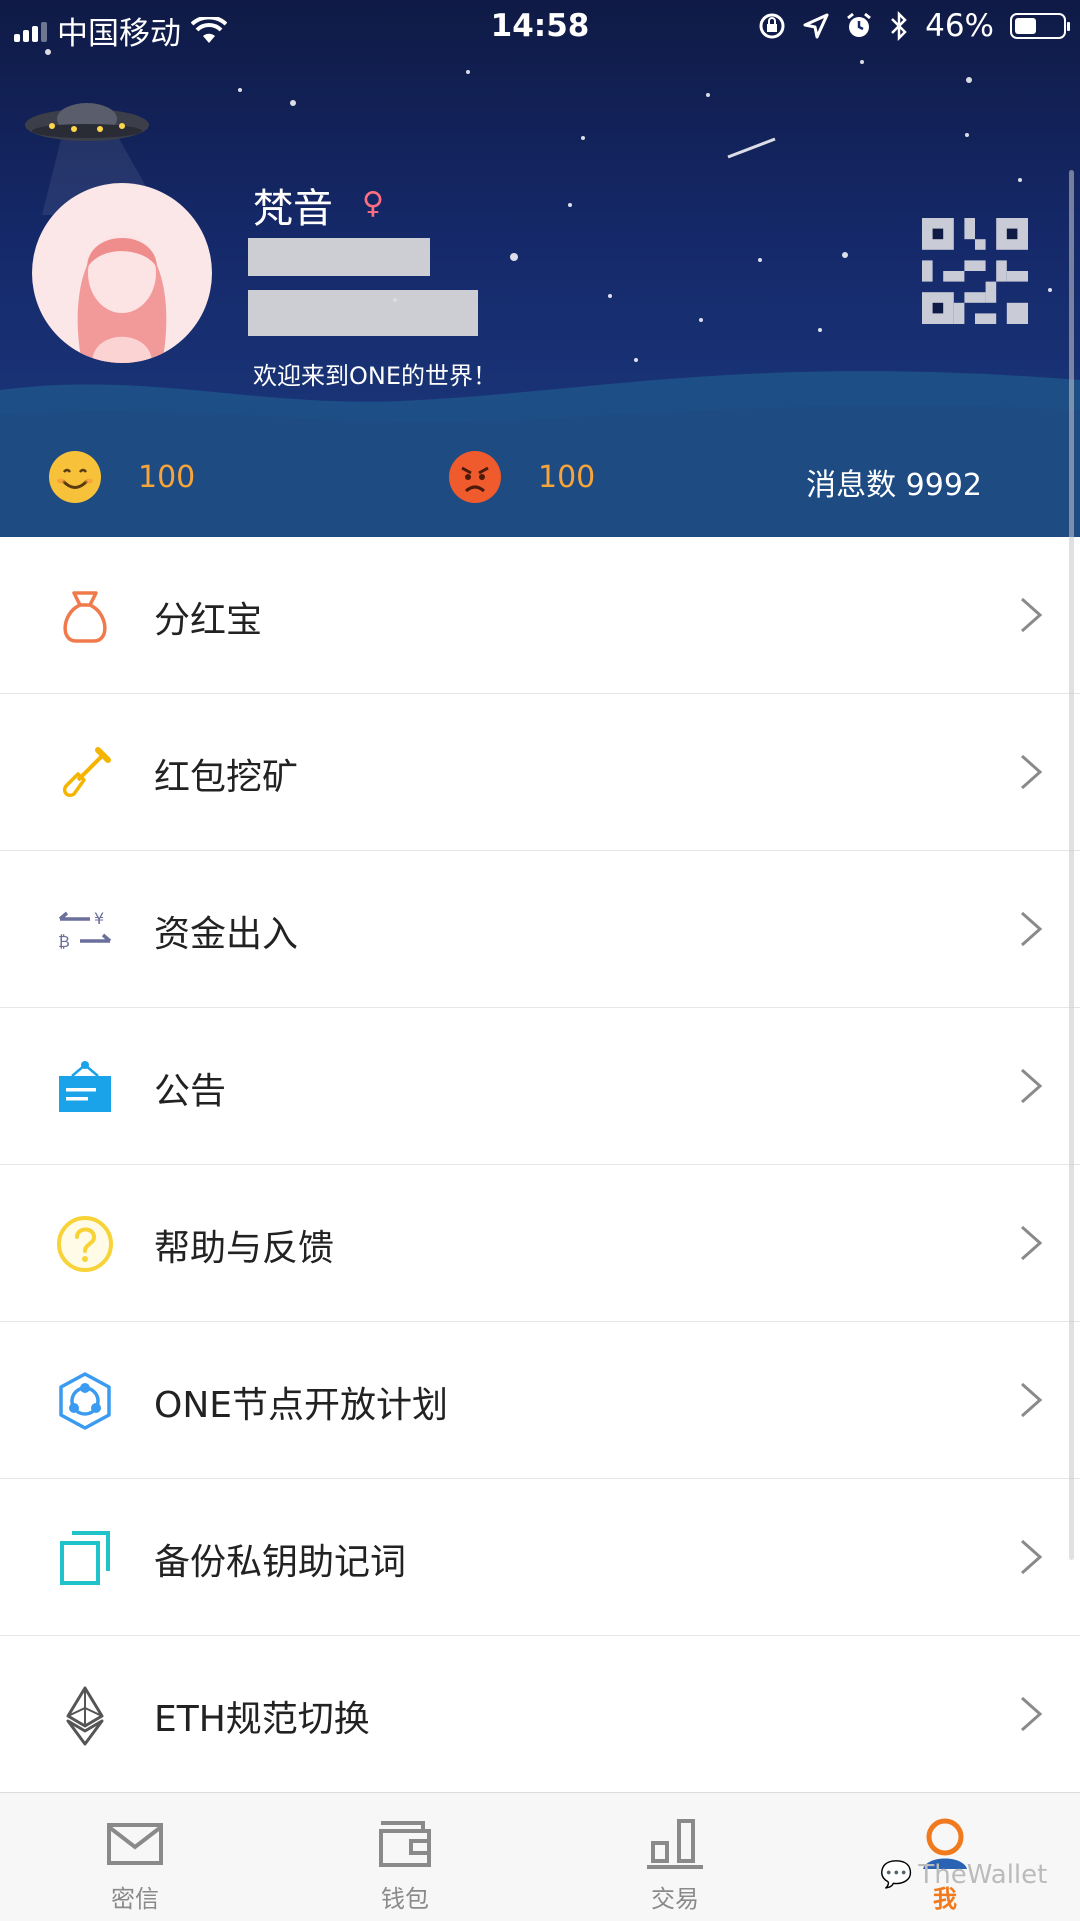 The image size is (1080, 1921). What do you see at coordinates (772, 26) in the screenshot?
I see `rotation-lock-icon` at bounding box center [772, 26].